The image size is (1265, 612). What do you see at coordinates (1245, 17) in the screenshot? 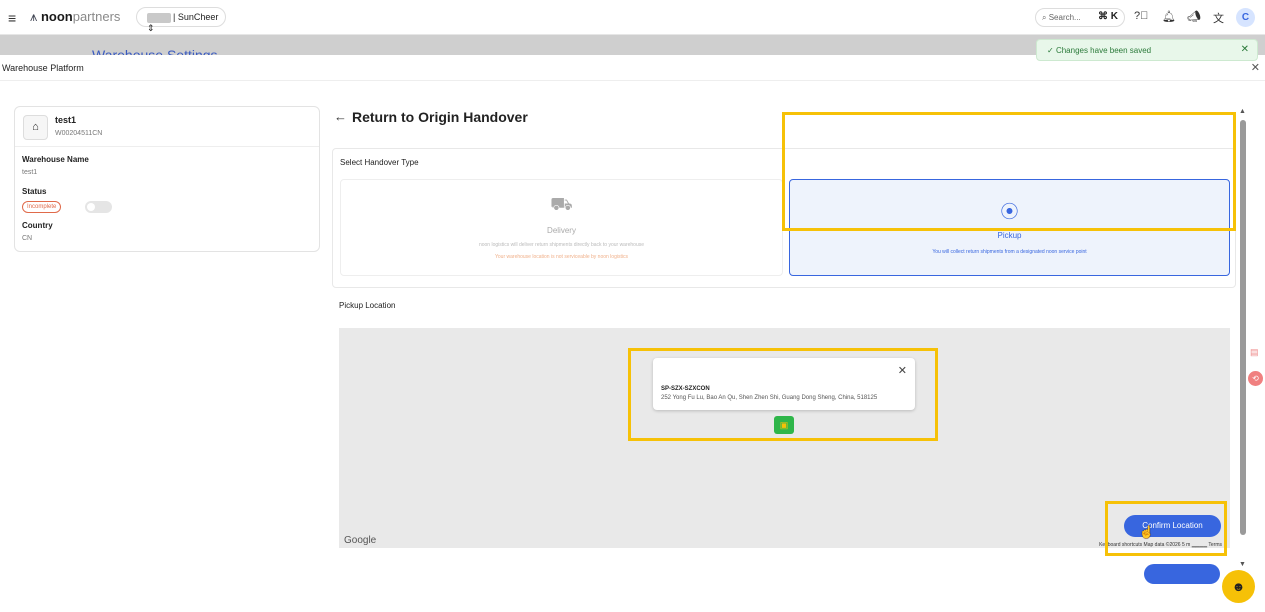
I see `user-avatar: C` at bounding box center [1245, 17].